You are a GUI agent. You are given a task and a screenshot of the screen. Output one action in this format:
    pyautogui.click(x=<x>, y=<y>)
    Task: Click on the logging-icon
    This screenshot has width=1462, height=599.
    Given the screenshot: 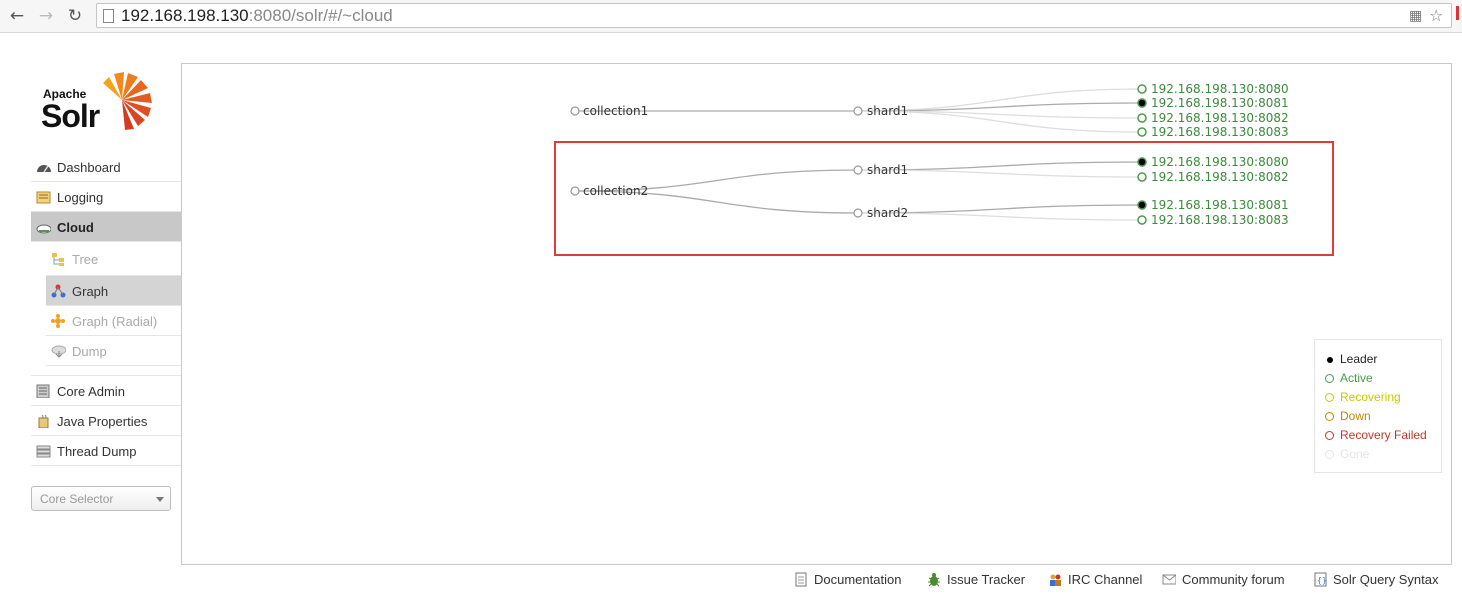 What is the action you would take?
    pyautogui.click(x=43, y=197)
    